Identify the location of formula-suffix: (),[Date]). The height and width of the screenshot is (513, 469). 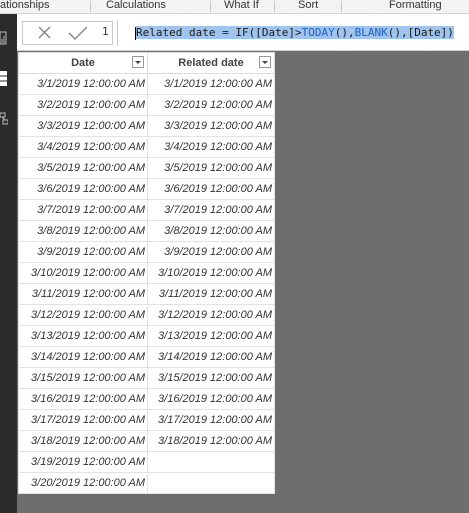
(420, 32).